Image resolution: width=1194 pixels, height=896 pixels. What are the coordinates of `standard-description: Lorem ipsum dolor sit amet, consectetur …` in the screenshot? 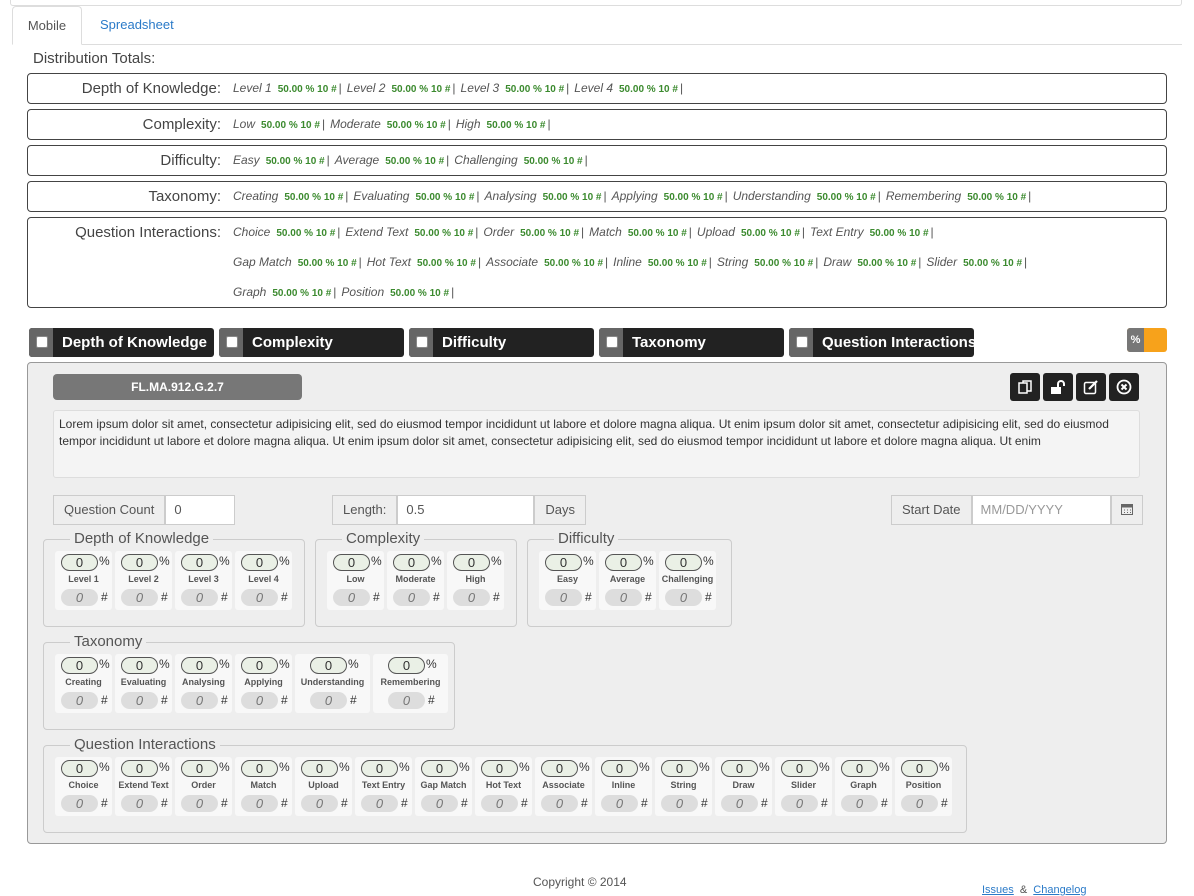 It's located at (596, 444).